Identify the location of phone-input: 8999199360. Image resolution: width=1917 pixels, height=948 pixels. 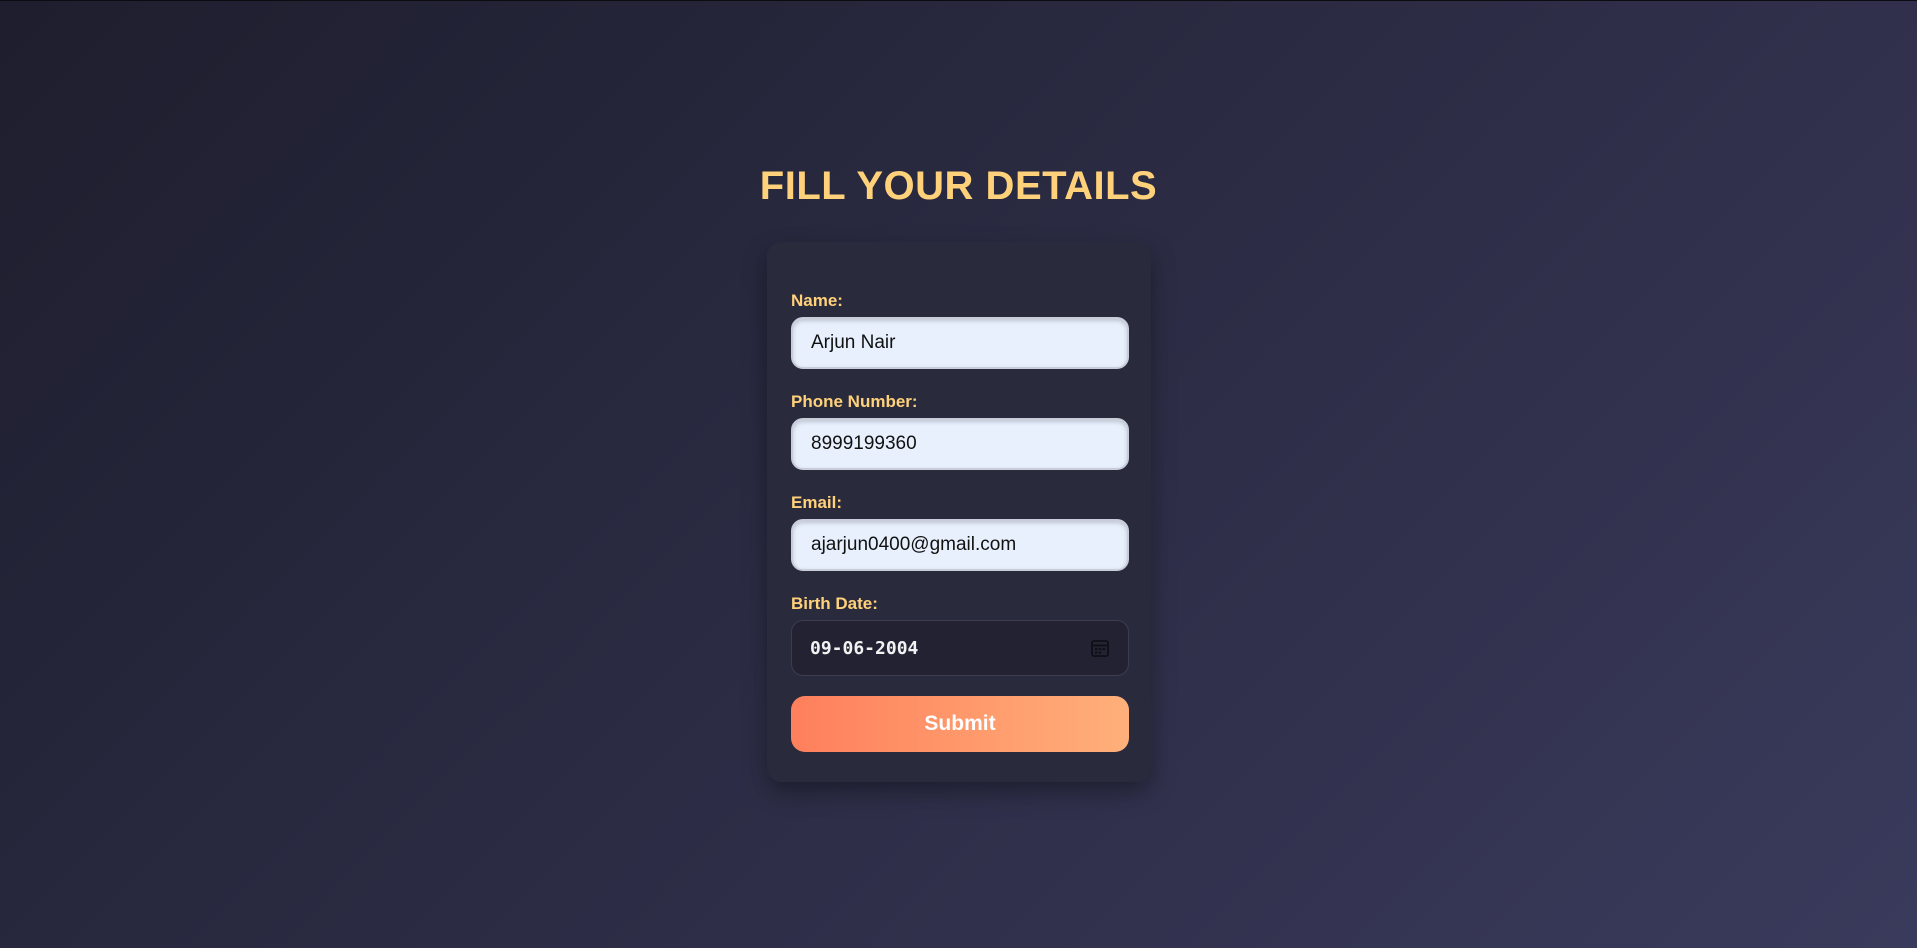
(960, 444).